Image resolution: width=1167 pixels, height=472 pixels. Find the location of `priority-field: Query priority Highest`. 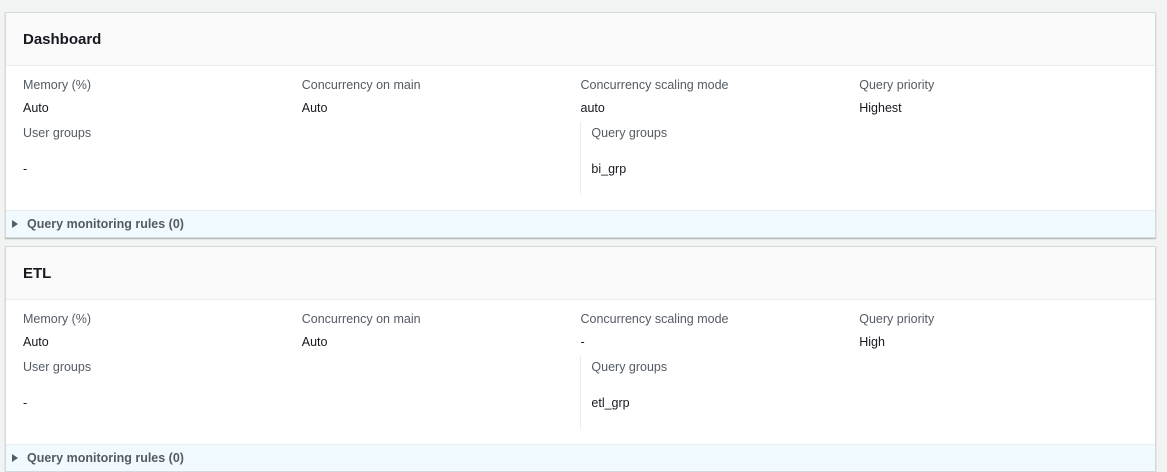

priority-field: Query priority Highest is located at coordinates (998, 99).